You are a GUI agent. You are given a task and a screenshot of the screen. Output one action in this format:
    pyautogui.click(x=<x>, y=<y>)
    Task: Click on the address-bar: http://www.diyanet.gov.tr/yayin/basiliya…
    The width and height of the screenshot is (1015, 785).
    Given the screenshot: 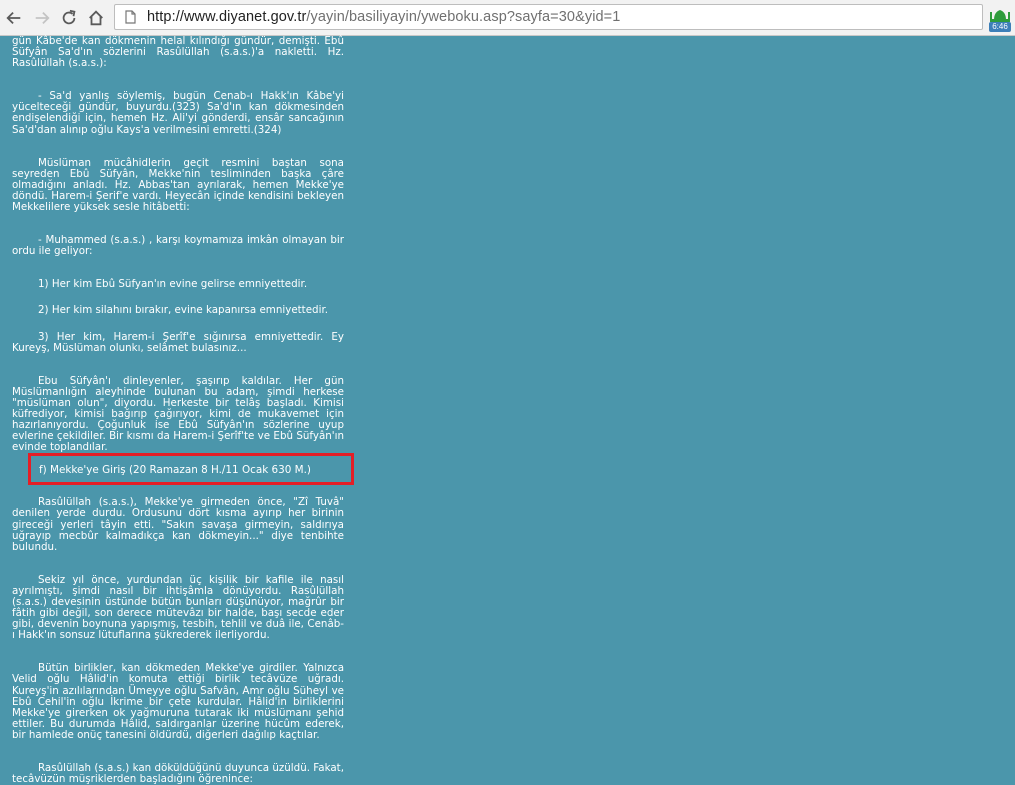 What is the action you would take?
    pyautogui.click(x=548, y=17)
    